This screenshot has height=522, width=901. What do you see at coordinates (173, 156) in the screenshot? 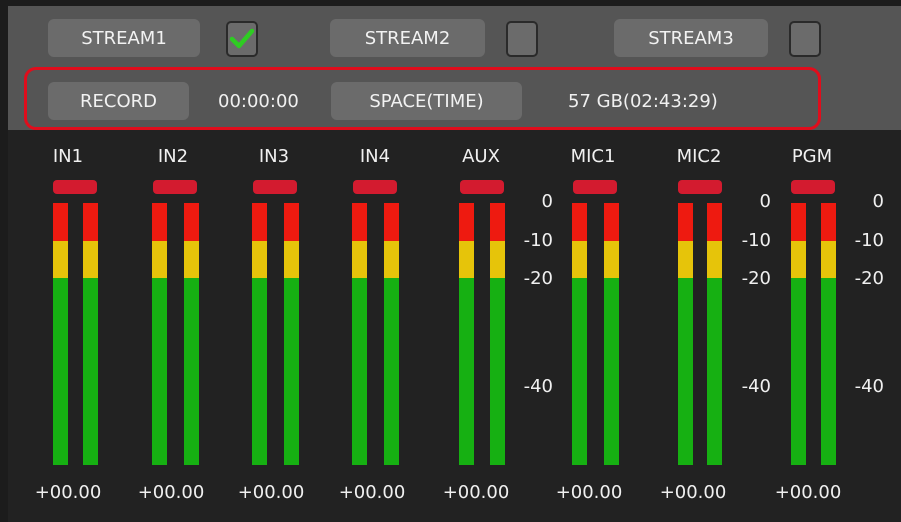
I see `channel-label-in2: IN2` at bounding box center [173, 156].